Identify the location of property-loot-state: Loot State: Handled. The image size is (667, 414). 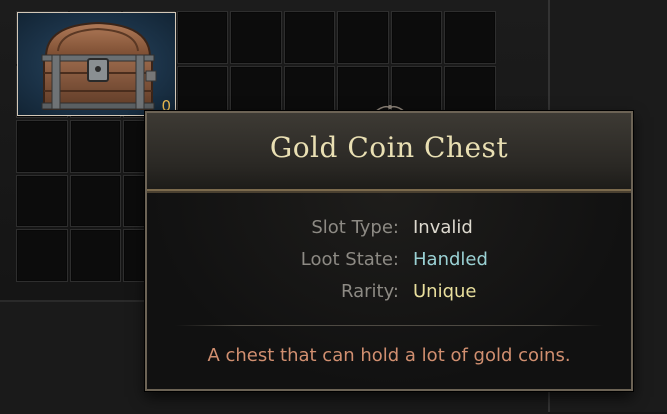
(389, 262).